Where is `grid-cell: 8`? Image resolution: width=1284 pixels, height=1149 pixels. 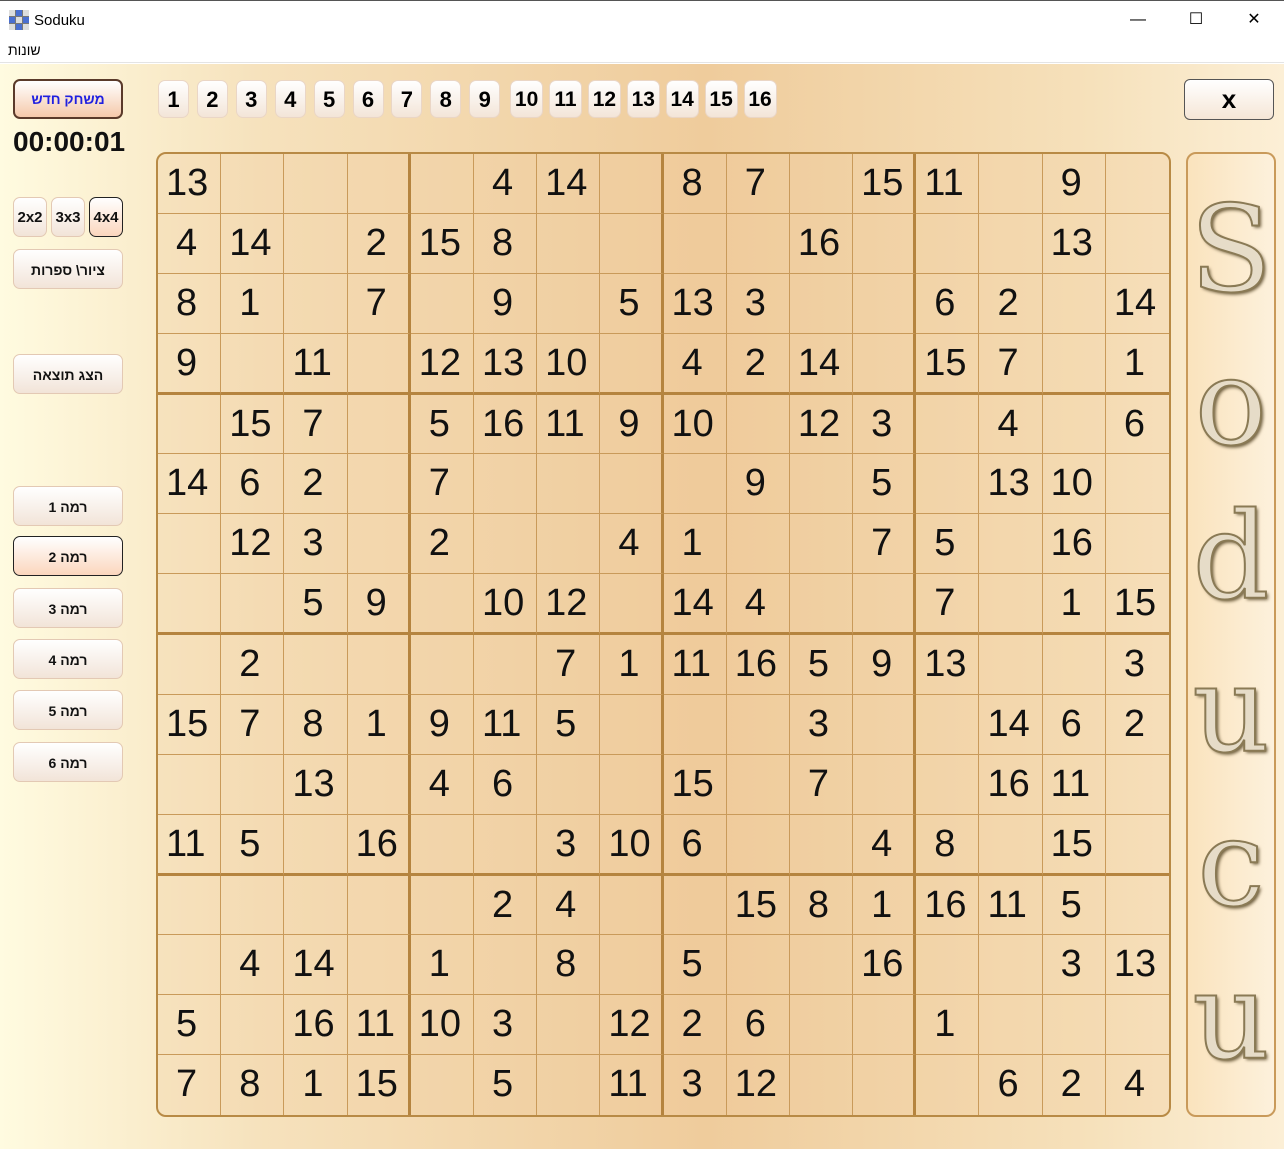
grid-cell: 8 is located at coordinates (253, 1085).